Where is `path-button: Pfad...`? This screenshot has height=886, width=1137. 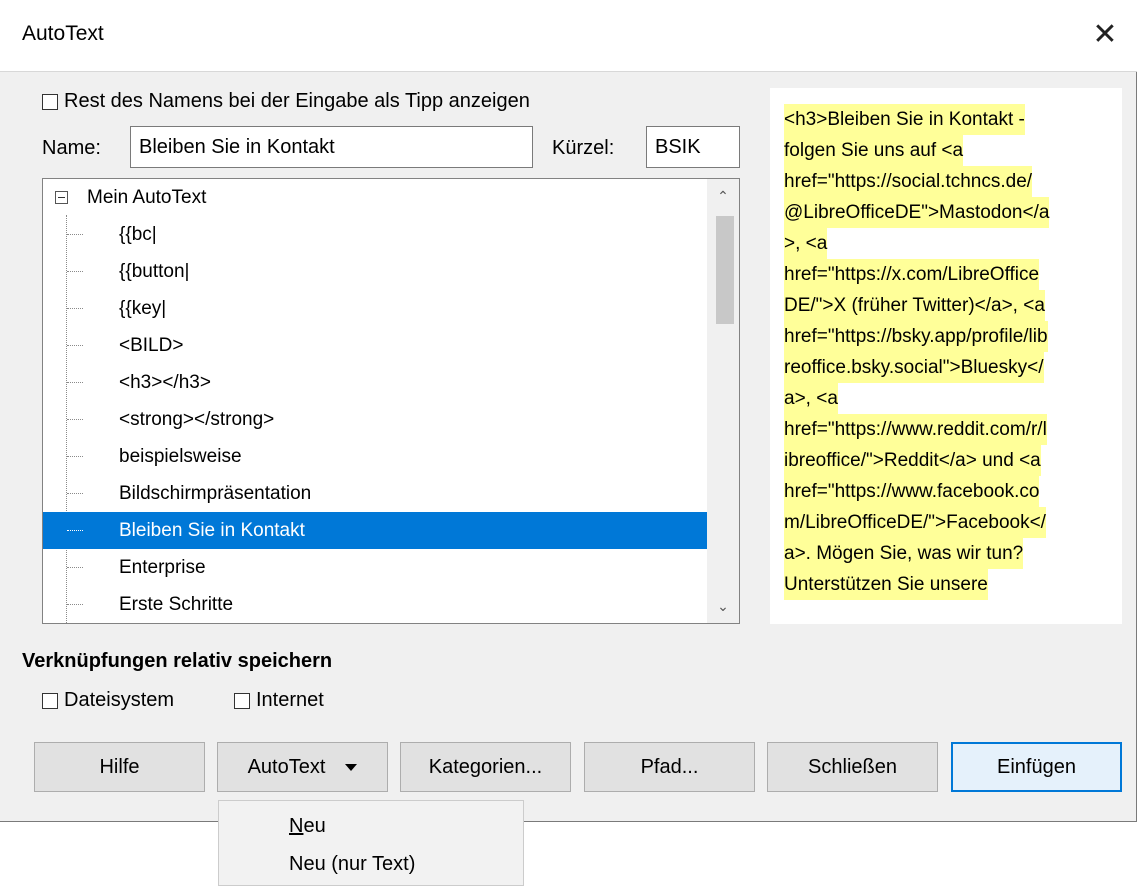
path-button: Pfad... is located at coordinates (669, 767).